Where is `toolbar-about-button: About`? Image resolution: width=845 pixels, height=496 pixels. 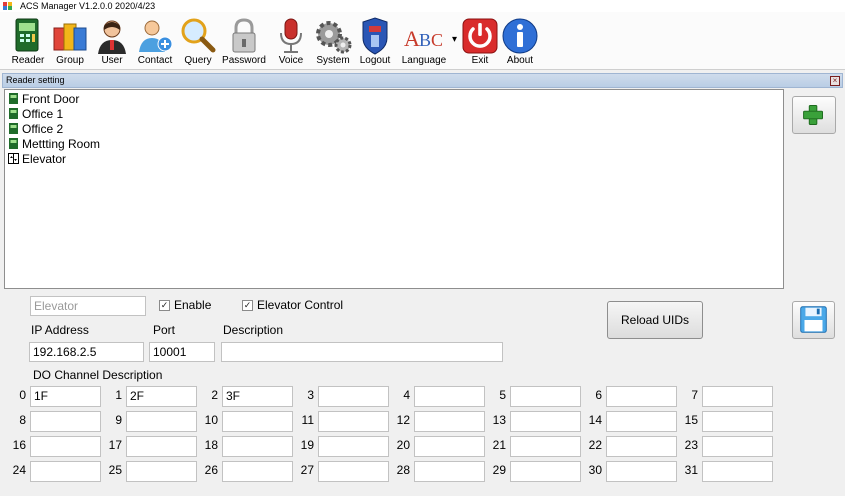
toolbar-about-button: About is located at coordinates (520, 42).